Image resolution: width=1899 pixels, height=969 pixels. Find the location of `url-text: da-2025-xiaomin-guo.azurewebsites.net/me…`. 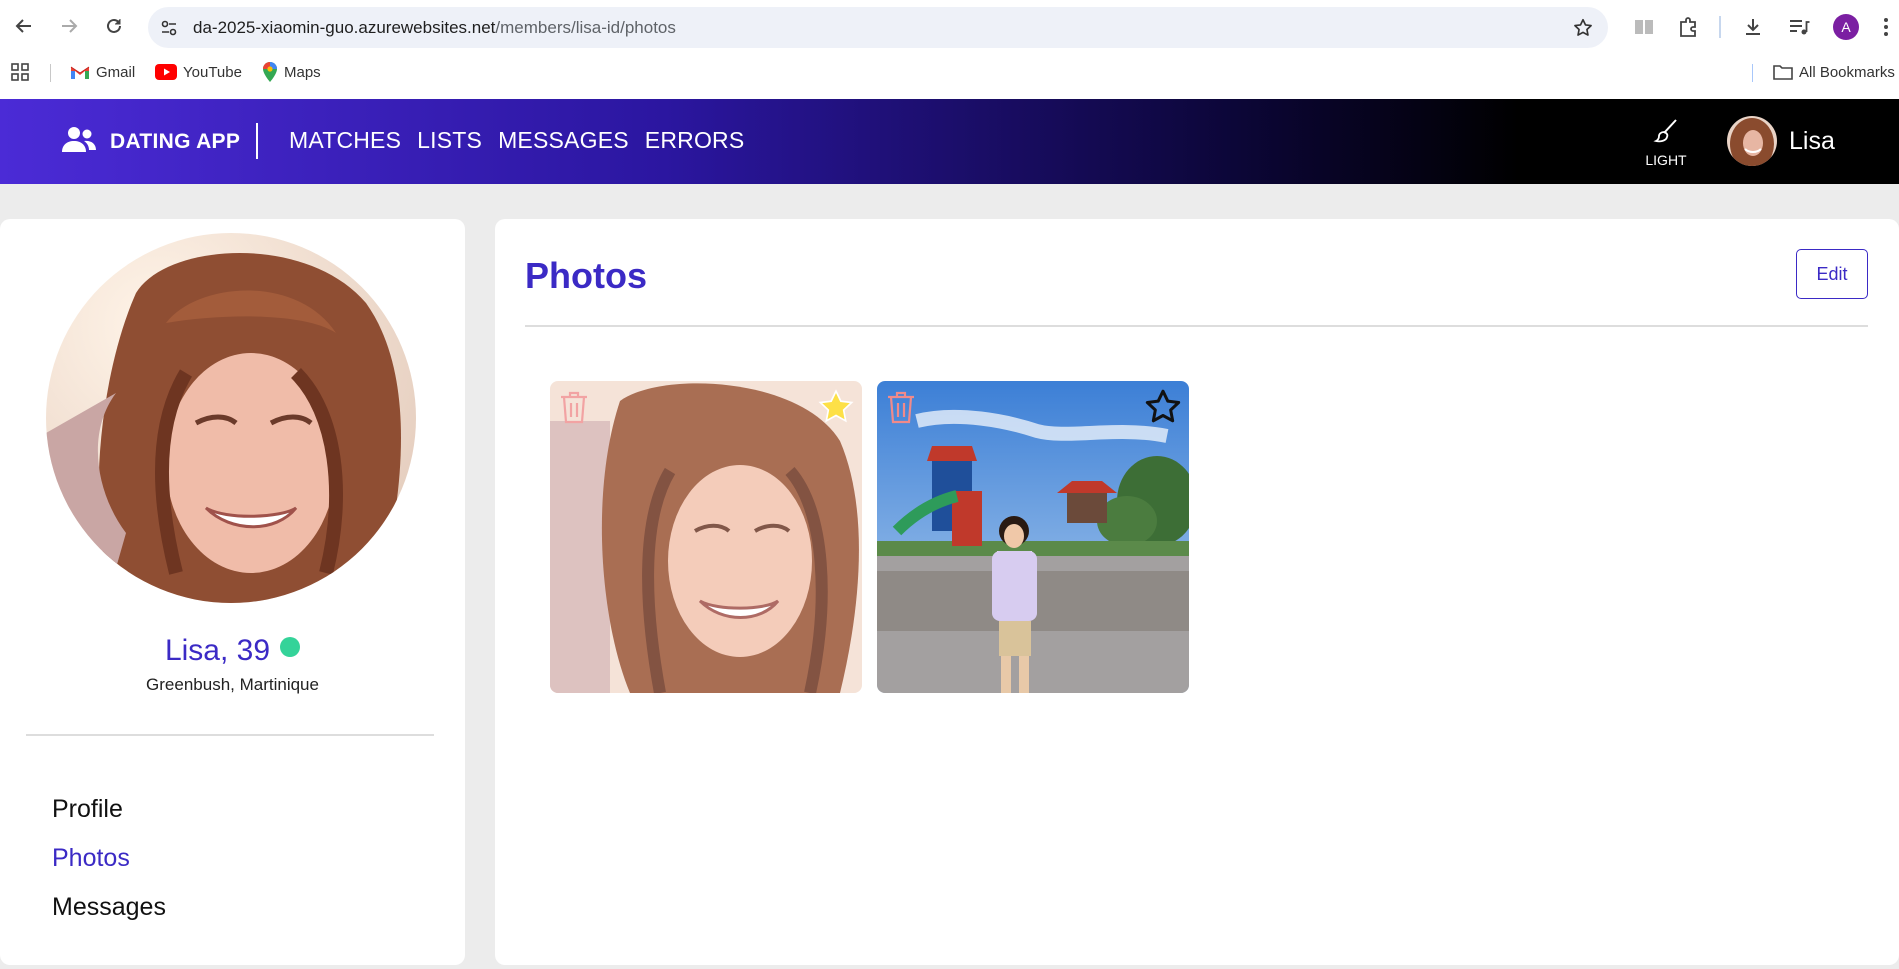

url-text: da-2025-xiaomin-guo.azurewebsites.net/me… is located at coordinates (434, 28).